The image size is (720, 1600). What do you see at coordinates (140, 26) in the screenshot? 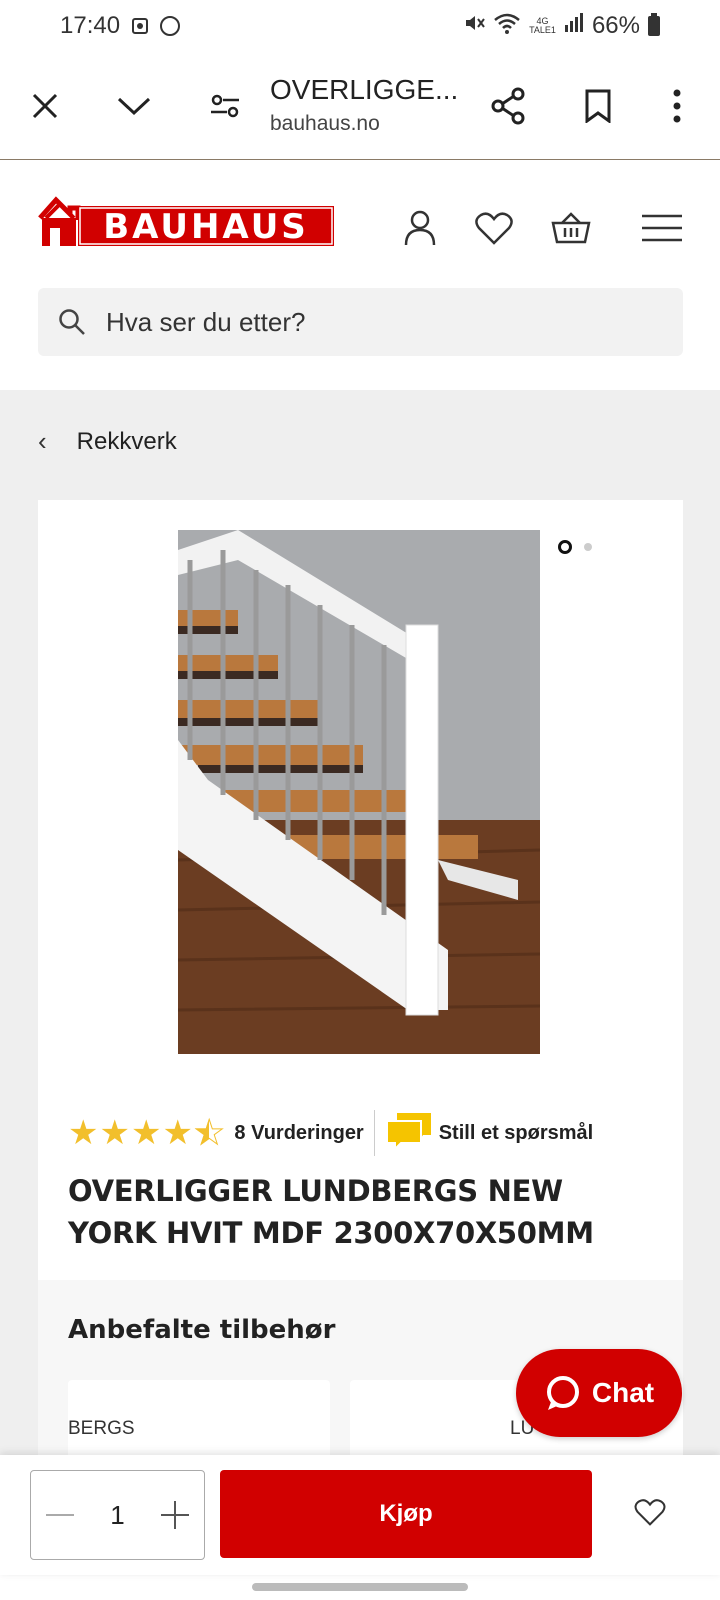
I see `camera-notification-icon` at bounding box center [140, 26].